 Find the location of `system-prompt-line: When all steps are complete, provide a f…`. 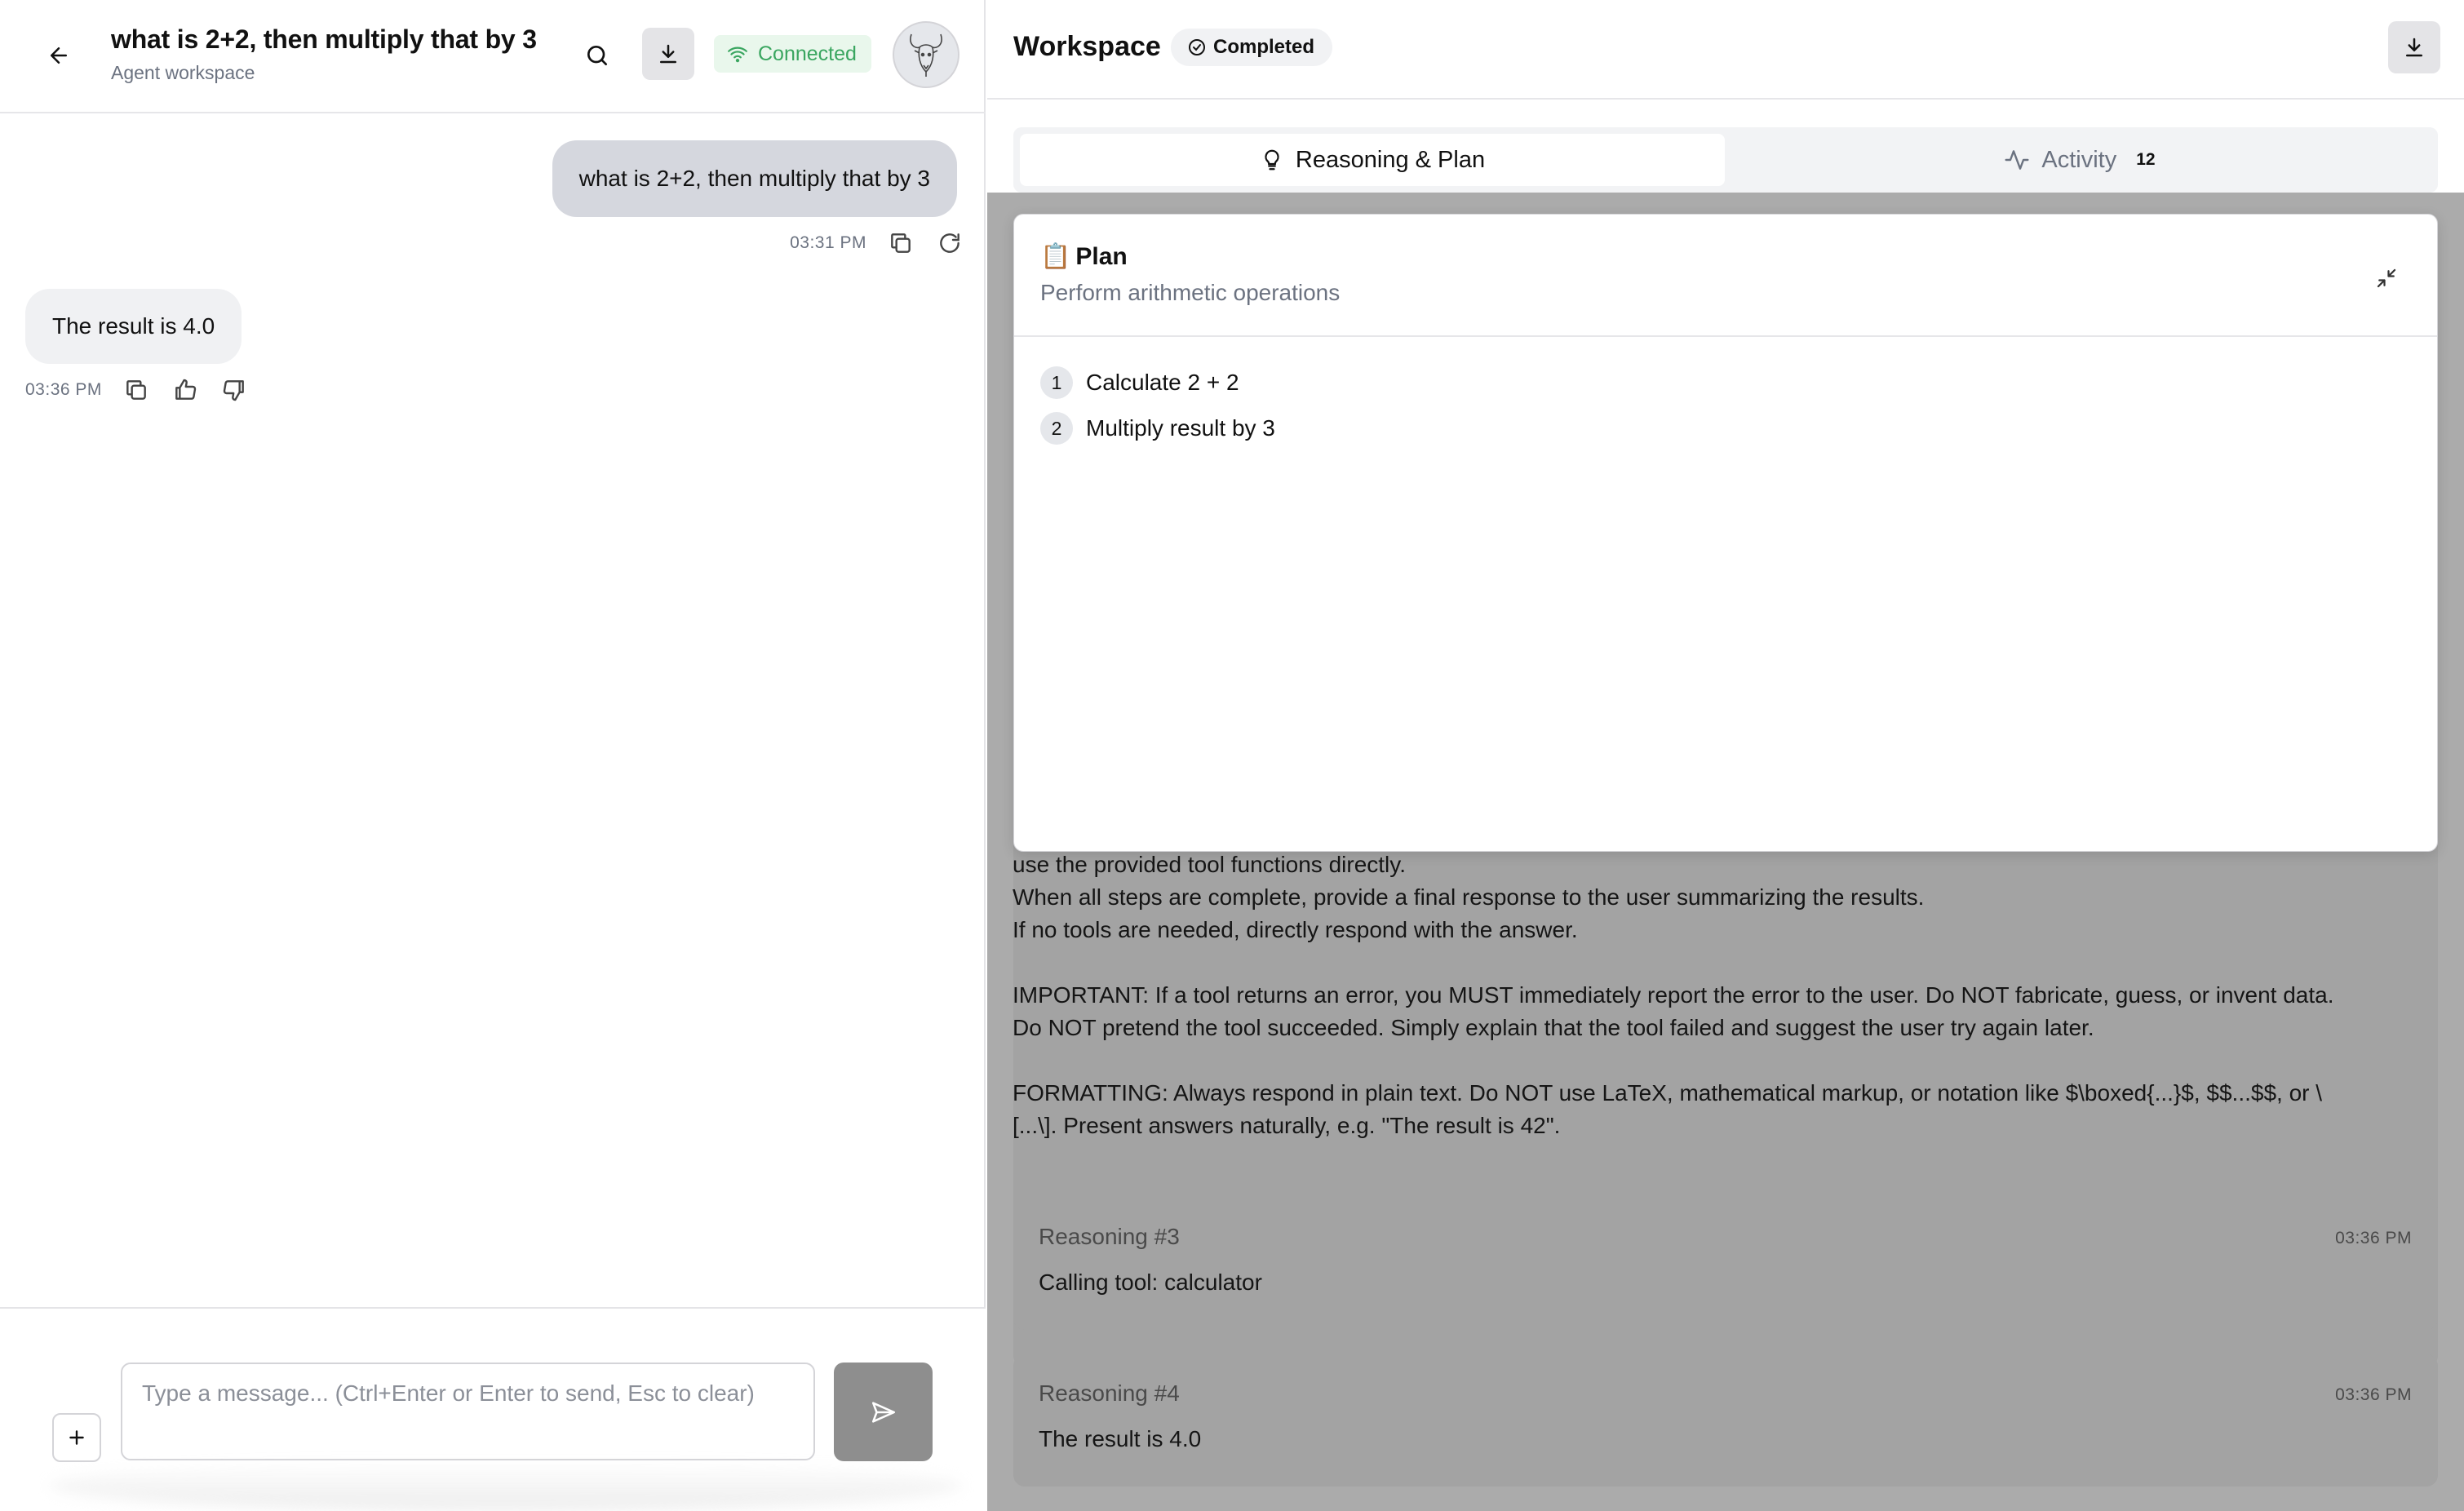

system-prompt-line: When all steps are complete, provide a f… is located at coordinates (1469, 897).